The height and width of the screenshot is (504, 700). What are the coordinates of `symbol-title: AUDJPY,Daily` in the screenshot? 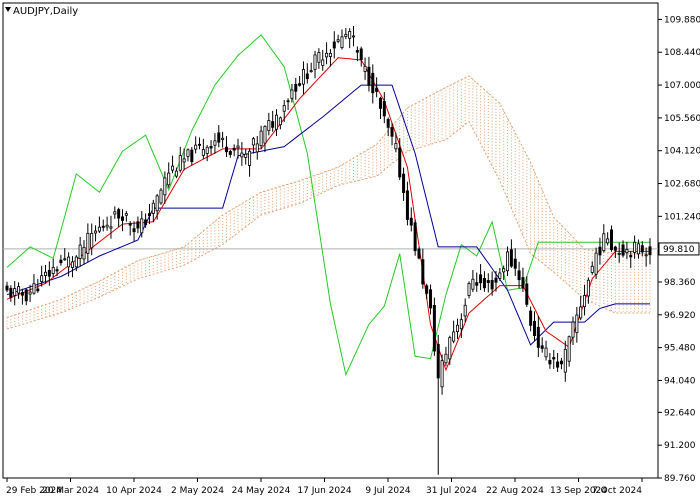 It's located at (45, 11).